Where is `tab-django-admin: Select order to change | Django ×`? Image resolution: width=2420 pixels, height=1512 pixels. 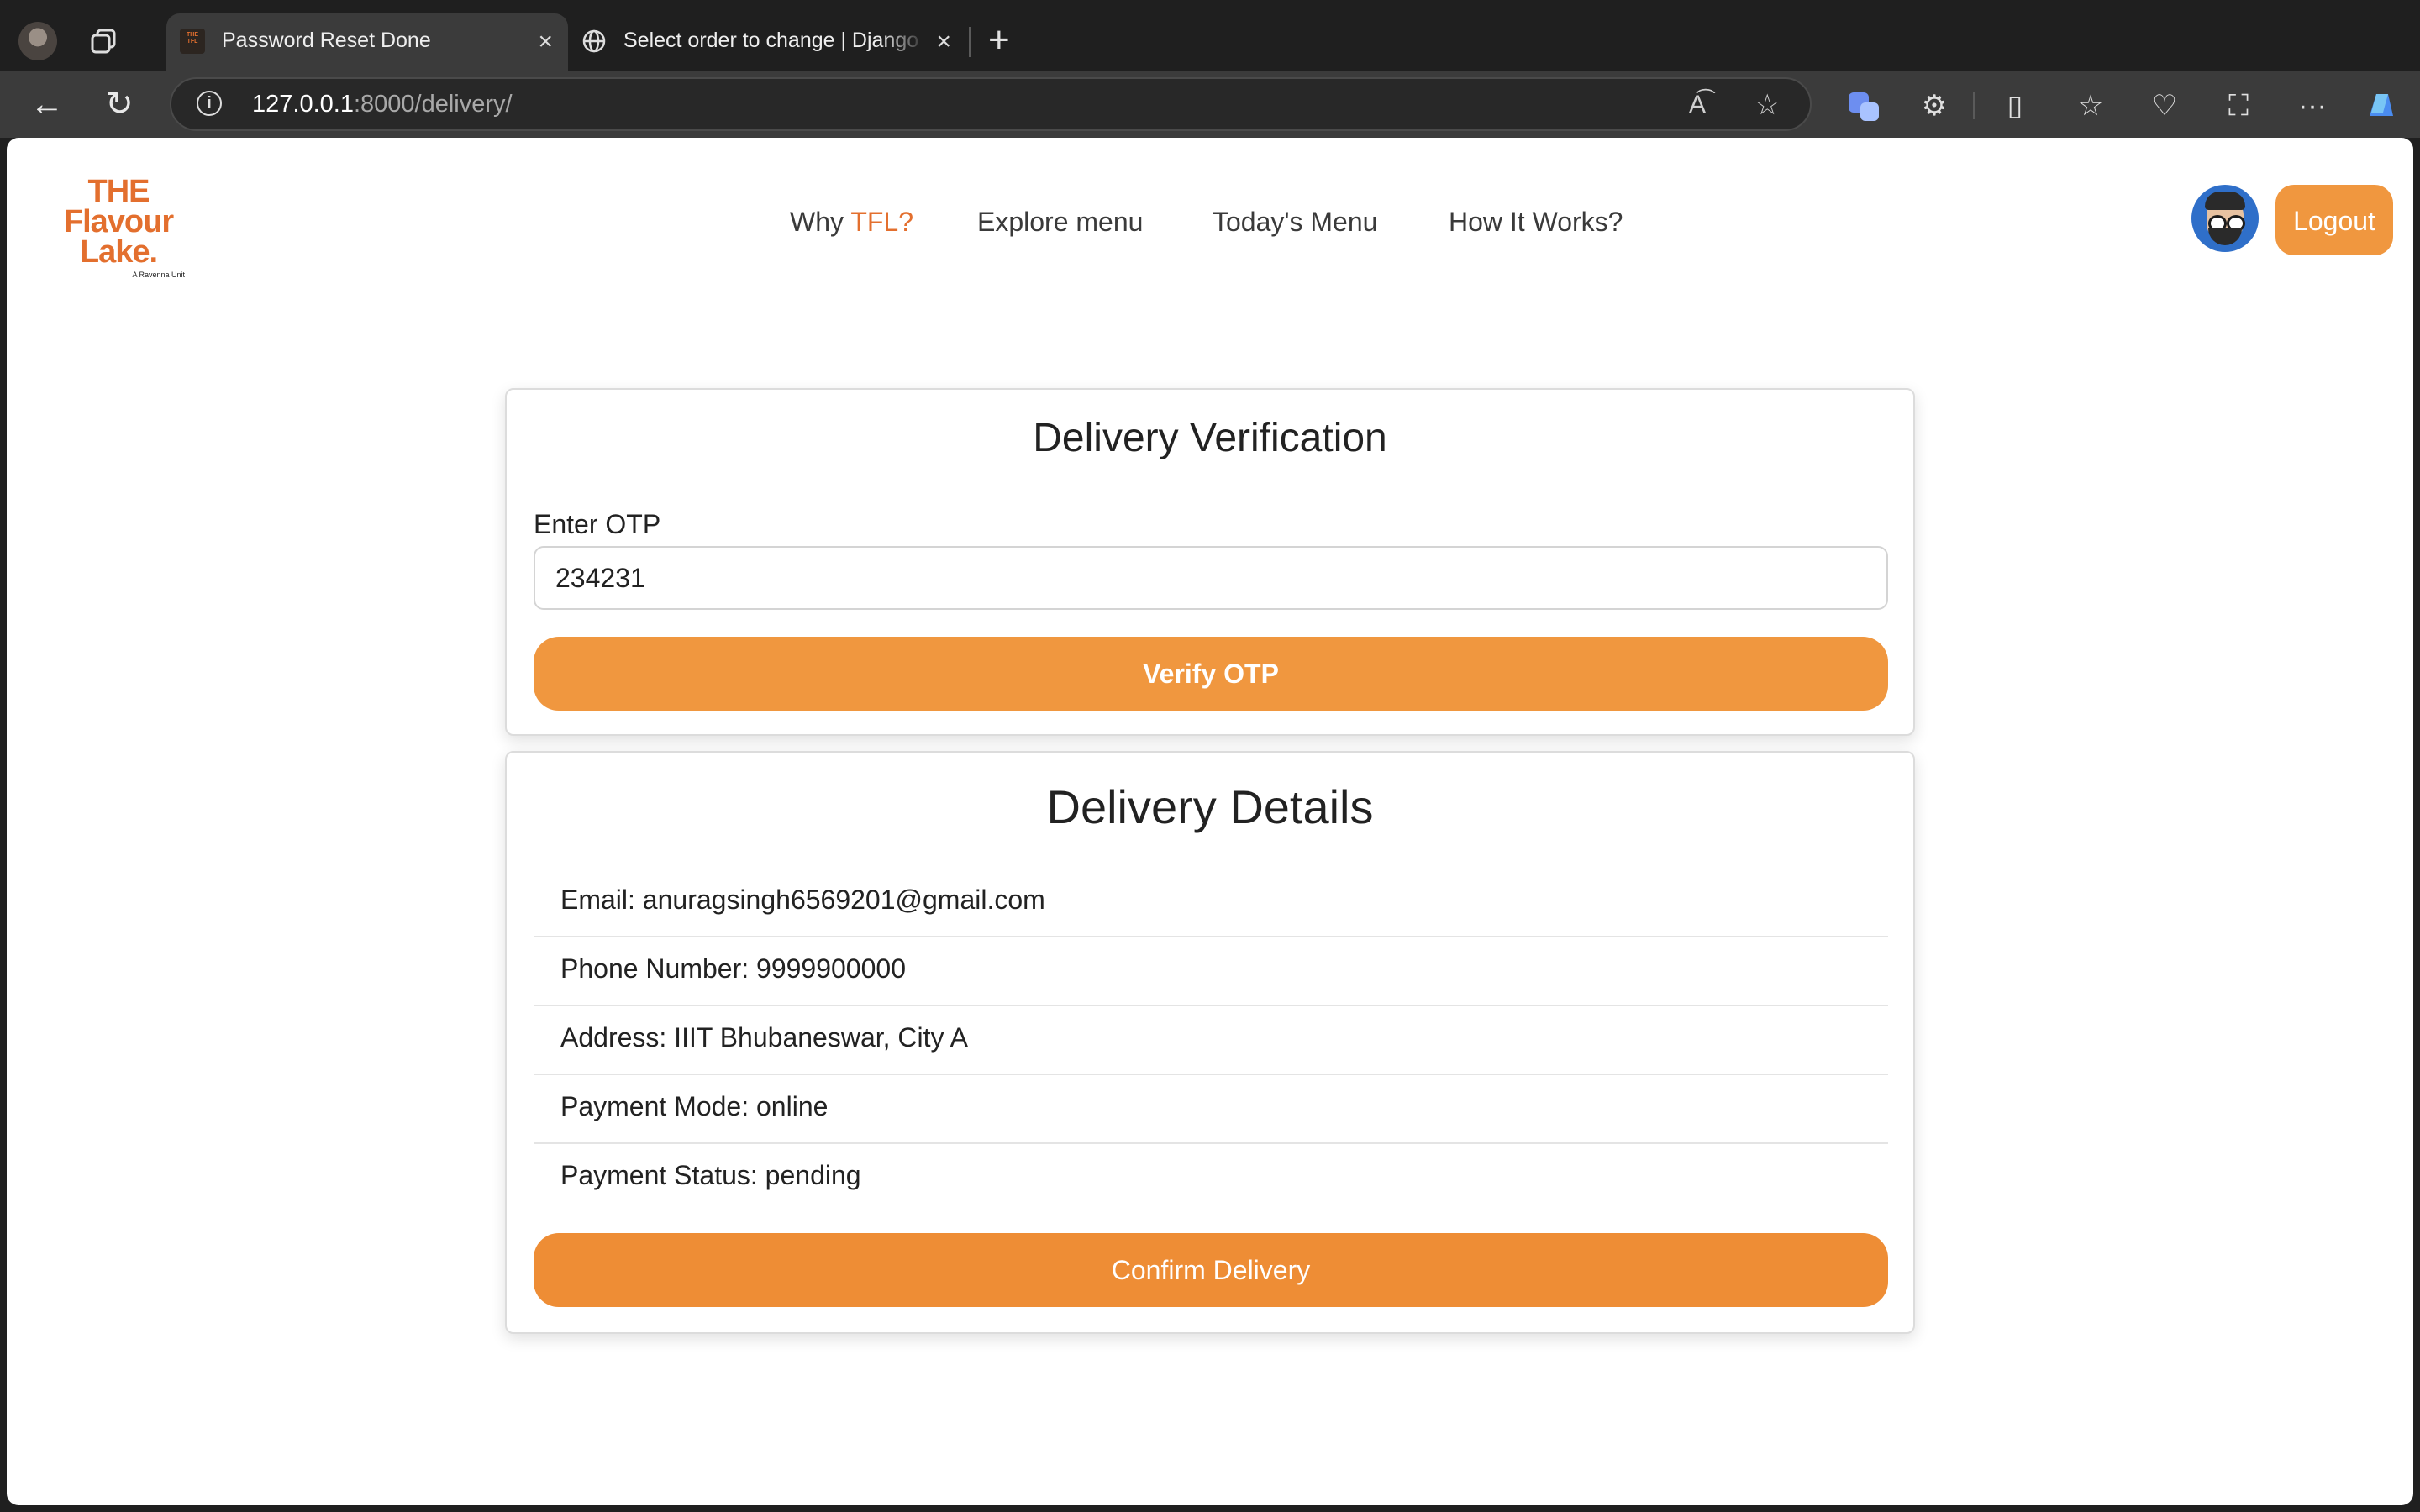 tab-django-admin: Select order to change | Django × is located at coordinates (767, 42).